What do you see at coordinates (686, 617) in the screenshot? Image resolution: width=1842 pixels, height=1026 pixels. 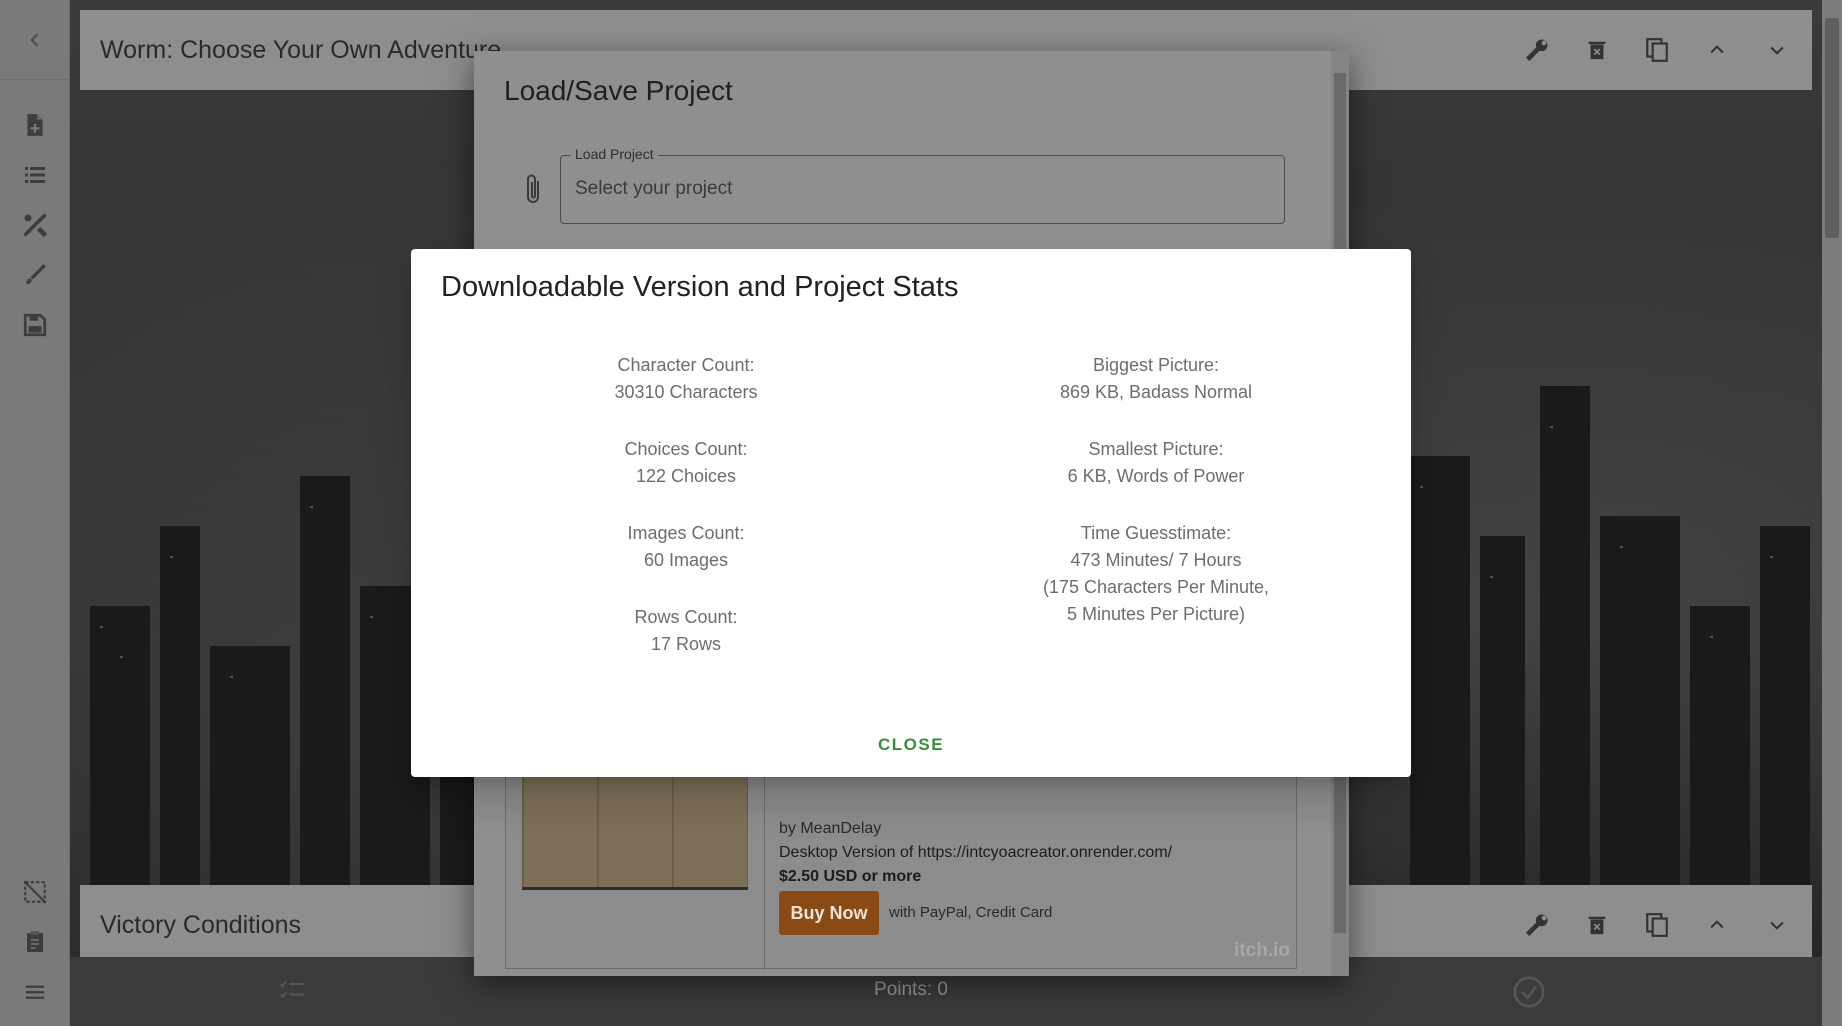 I see `stat-label: Rows Count:` at bounding box center [686, 617].